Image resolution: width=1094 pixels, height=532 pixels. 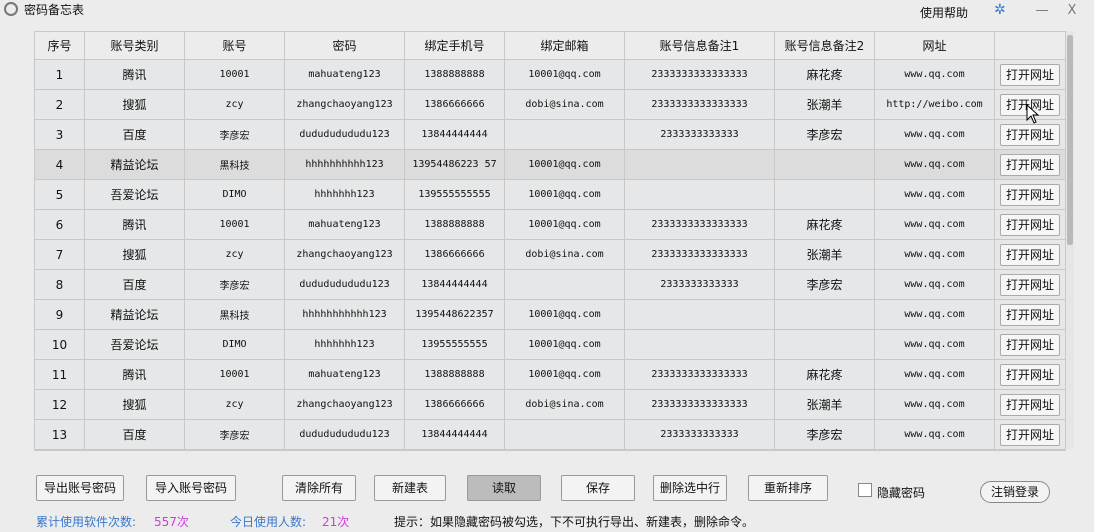 I want to click on cell-index: 8, so click(x=60, y=285).